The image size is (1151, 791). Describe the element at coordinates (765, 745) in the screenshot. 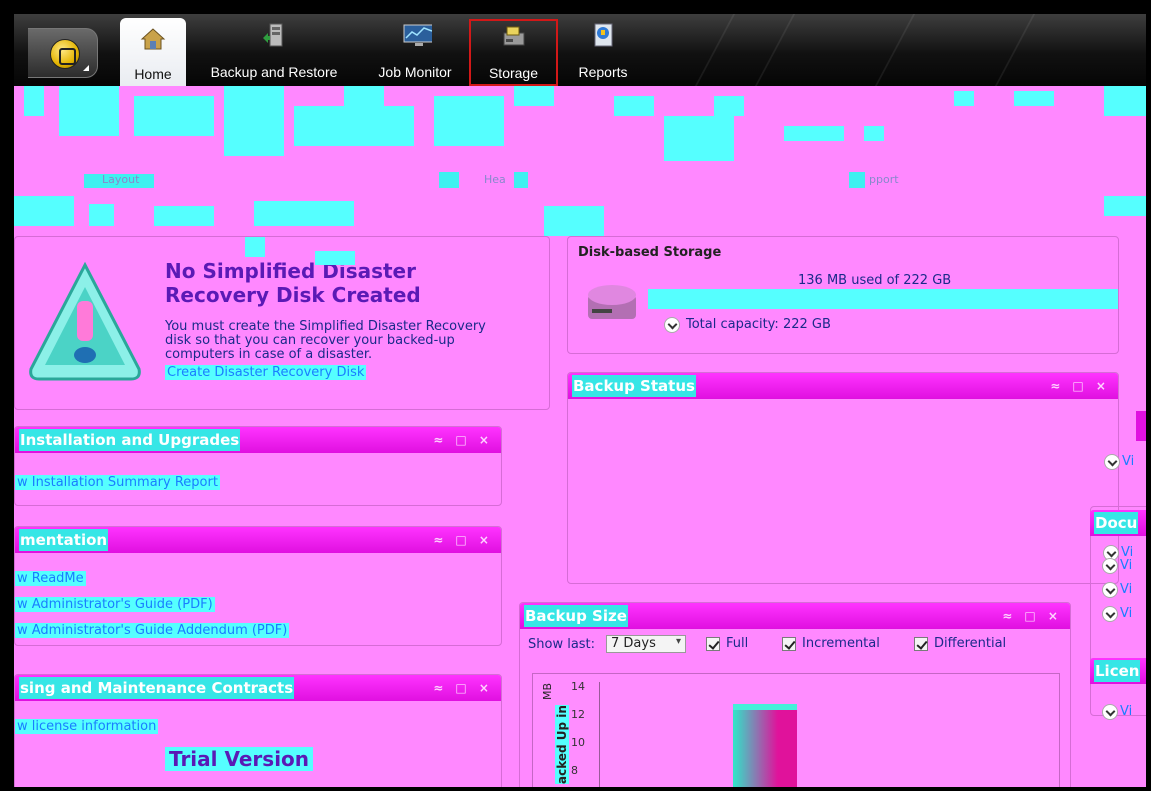

I see `chart-bar` at that location.